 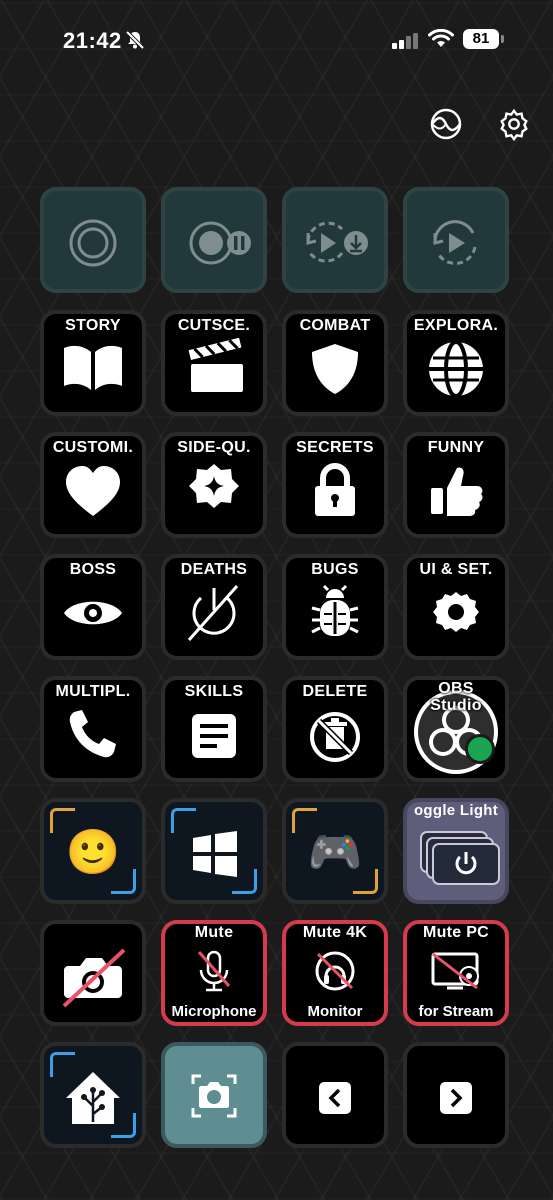 I want to click on battery-tip, so click(x=502, y=39).